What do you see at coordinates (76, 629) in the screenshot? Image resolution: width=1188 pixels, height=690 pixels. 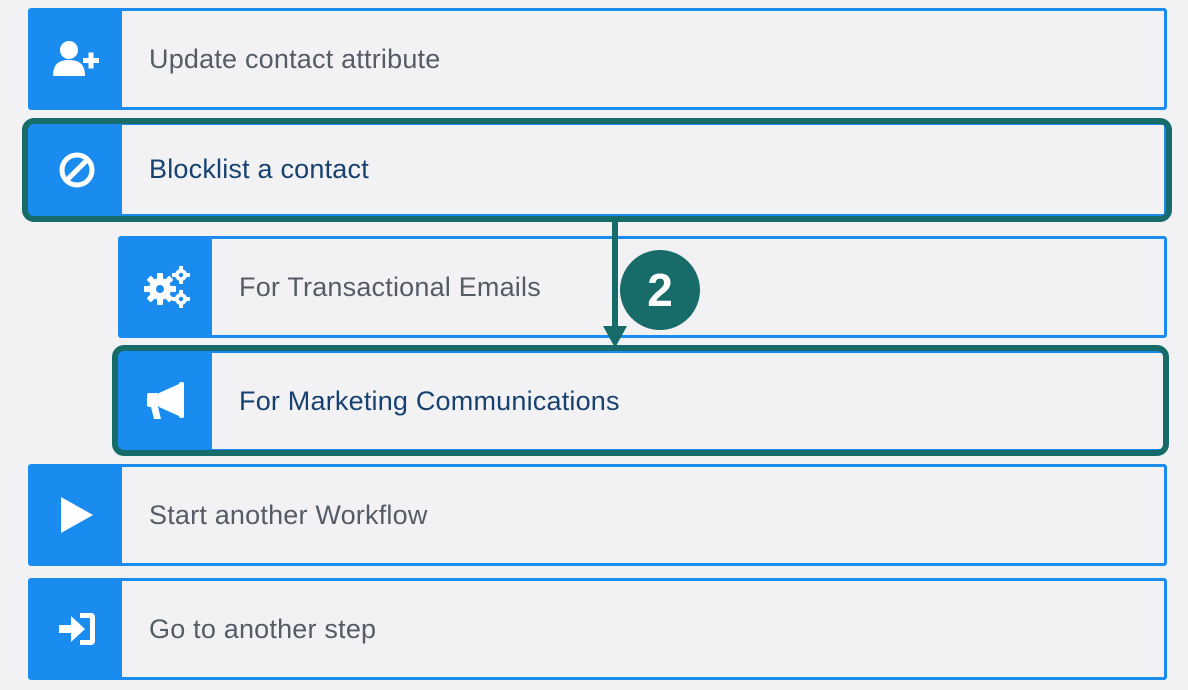 I see `sign-in-icon` at bounding box center [76, 629].